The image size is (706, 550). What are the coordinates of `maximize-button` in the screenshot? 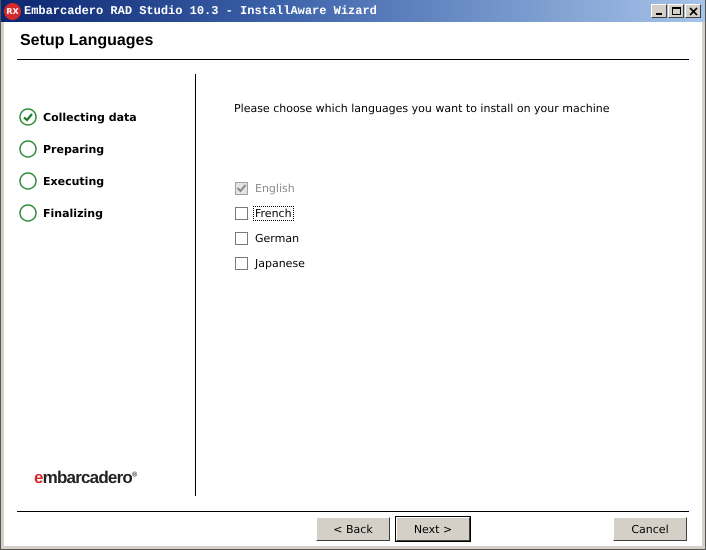 It's located at (676, 11).